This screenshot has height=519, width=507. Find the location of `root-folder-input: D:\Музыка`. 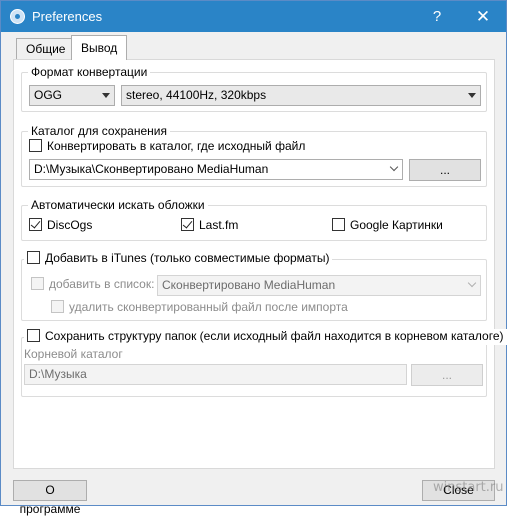

root-folder-input: D:\Музыка is located at coordinates (215, 374).